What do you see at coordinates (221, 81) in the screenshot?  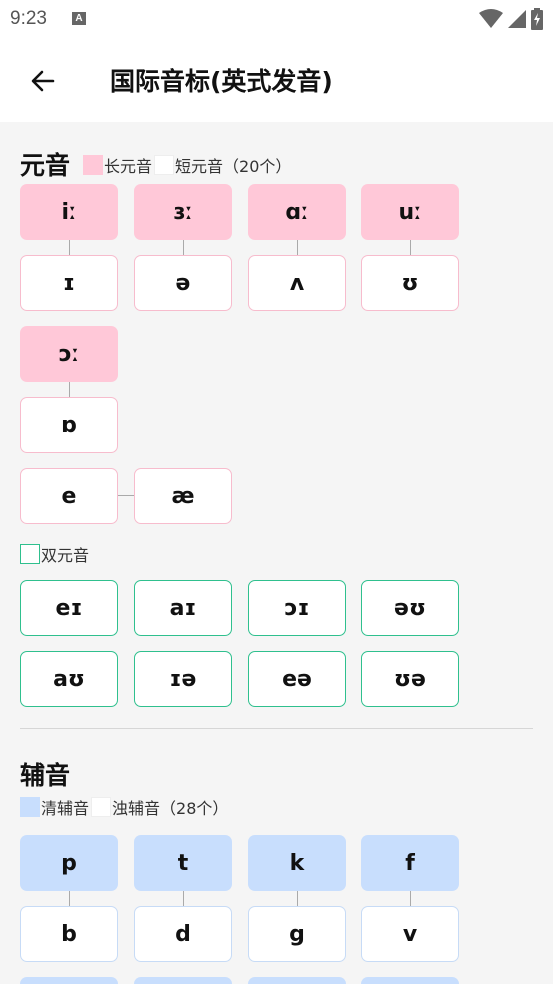 I see `page-title: 国际音标(英式发音)` at bounding box center [221, 81].